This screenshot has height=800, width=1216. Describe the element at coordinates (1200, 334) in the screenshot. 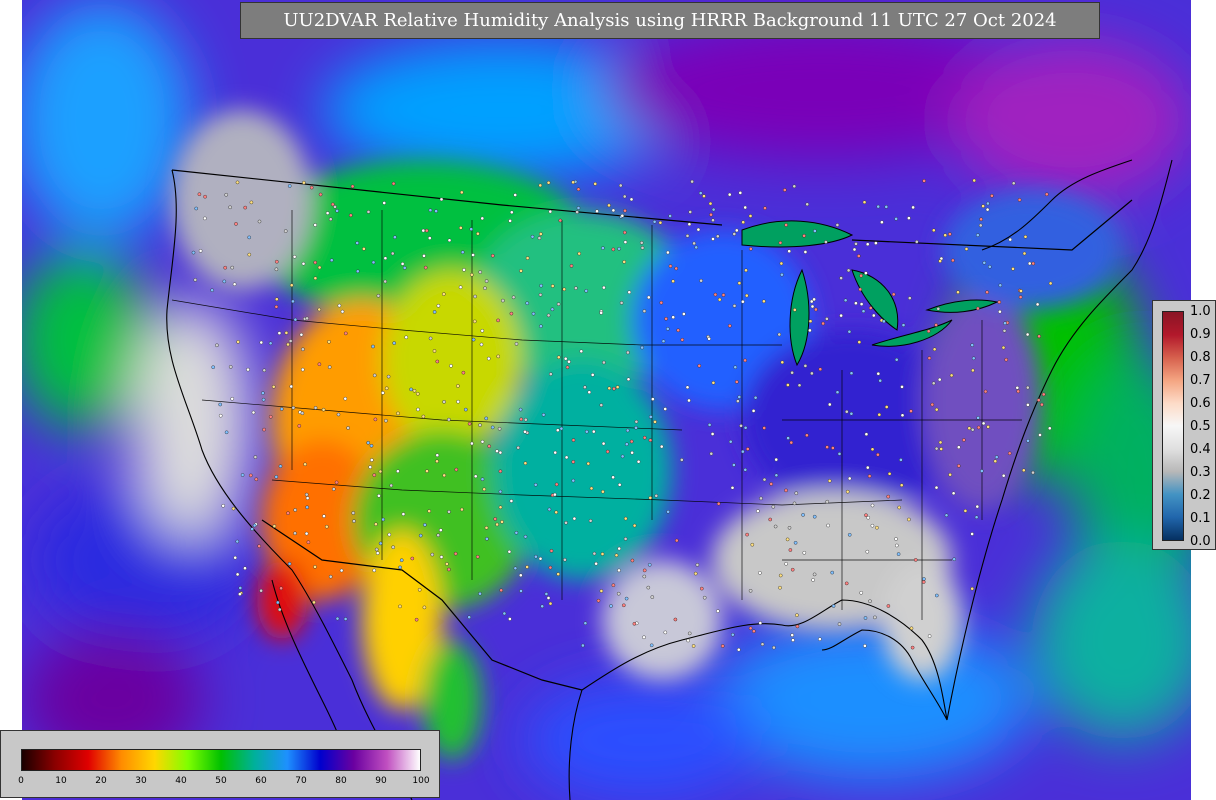

I see `innovation-tick-label: 0.9` at that location.